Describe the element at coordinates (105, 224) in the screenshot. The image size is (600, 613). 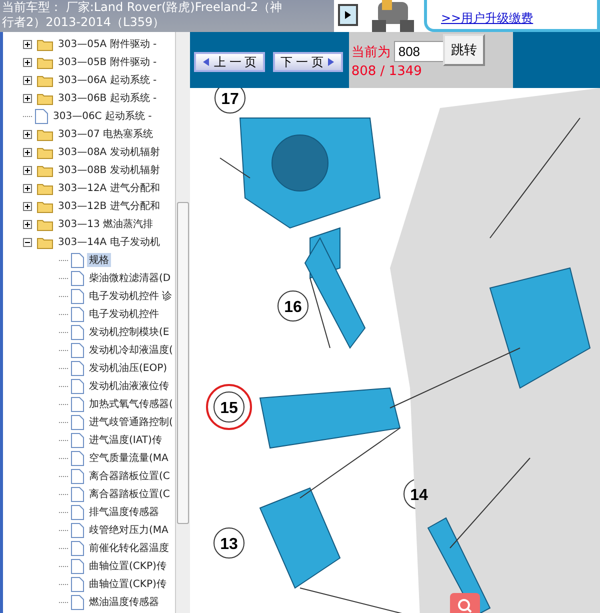
I see `tree-item: 303—13 燃油蒸汽排` at that location.